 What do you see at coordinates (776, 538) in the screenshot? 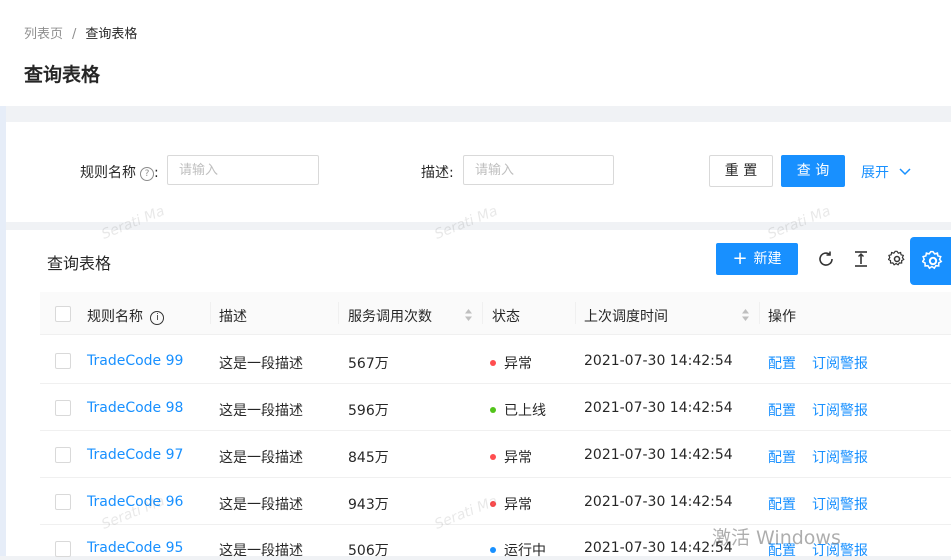
I see `windows-activation-overlay: 激活 Windows` at bounding box center [776, 538].